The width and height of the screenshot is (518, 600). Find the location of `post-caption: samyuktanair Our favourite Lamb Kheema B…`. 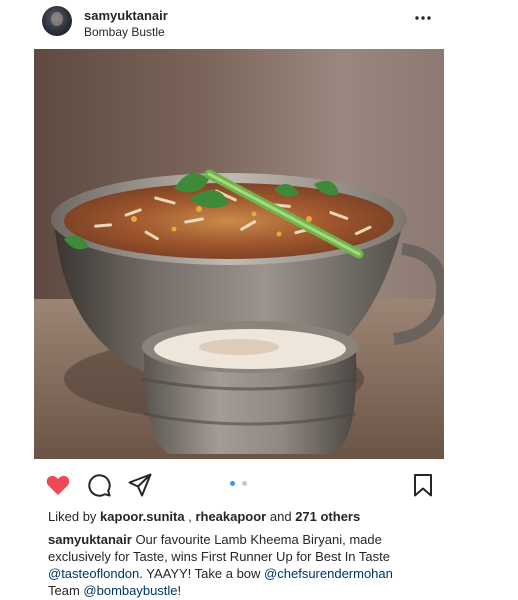

post-caption: samyuktanair Our favourite Lamb Kheema B… is located at coordinates (248, 565).